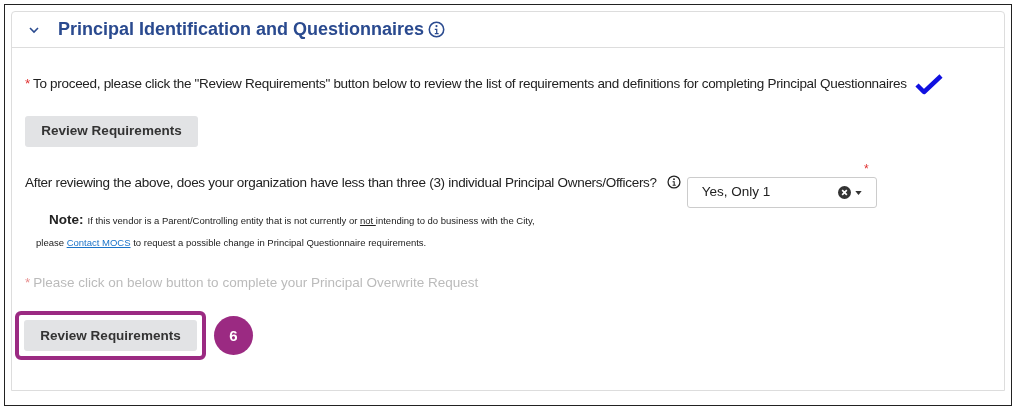  Describe the element at coordinates (233, 336) in the screenshot. I see `step-badge: 6` at that location.